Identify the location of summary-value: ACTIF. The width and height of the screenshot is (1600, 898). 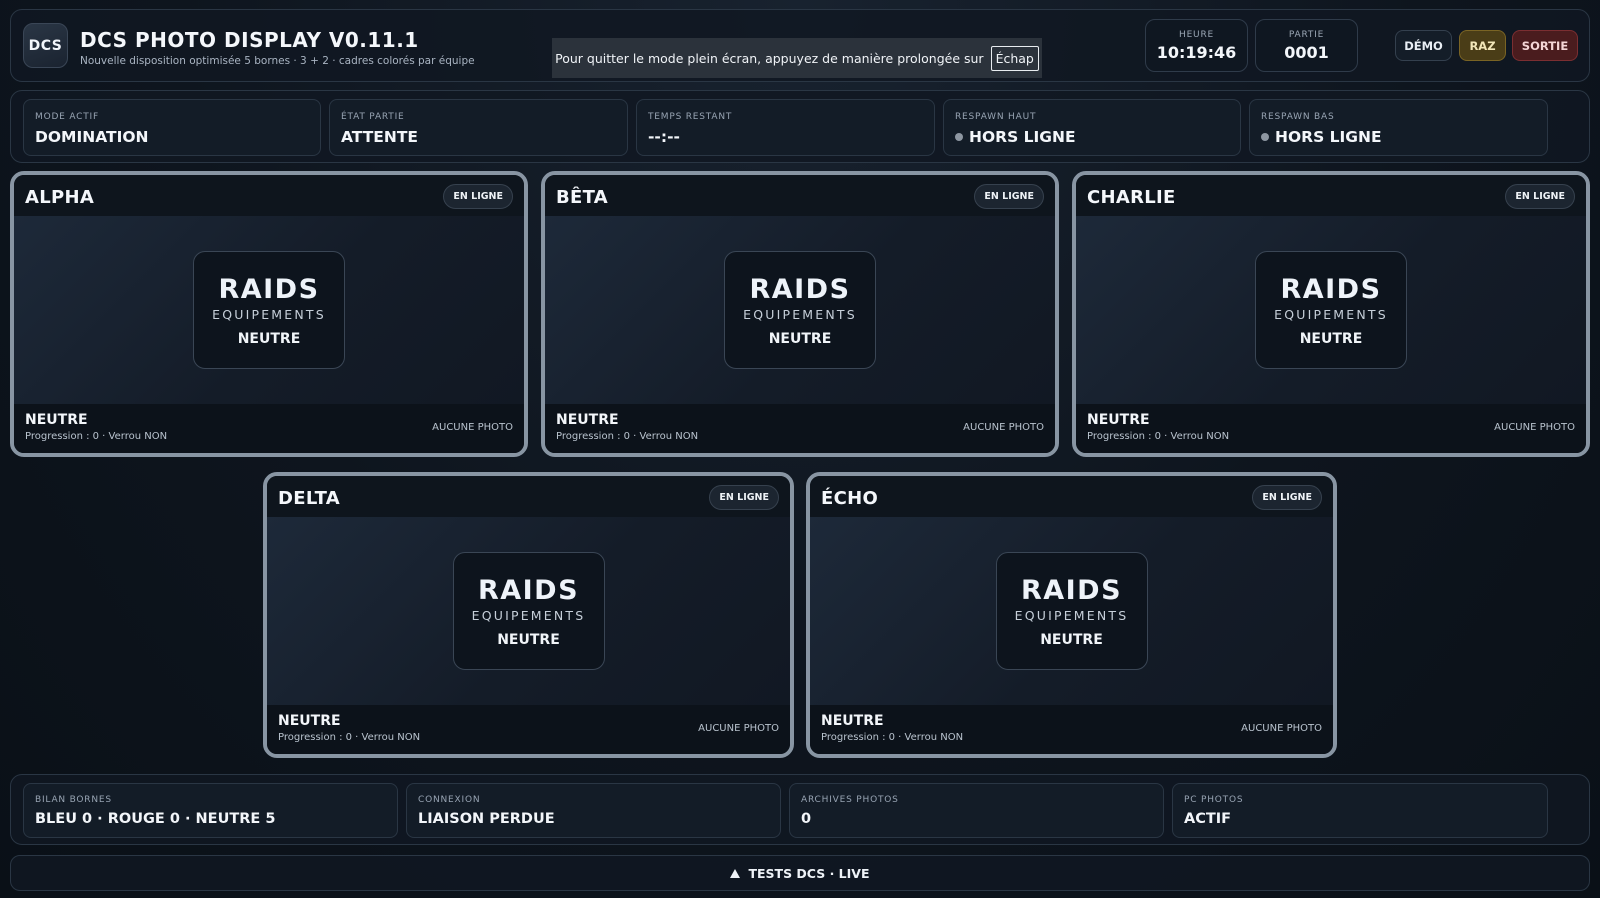
(1208, 819).